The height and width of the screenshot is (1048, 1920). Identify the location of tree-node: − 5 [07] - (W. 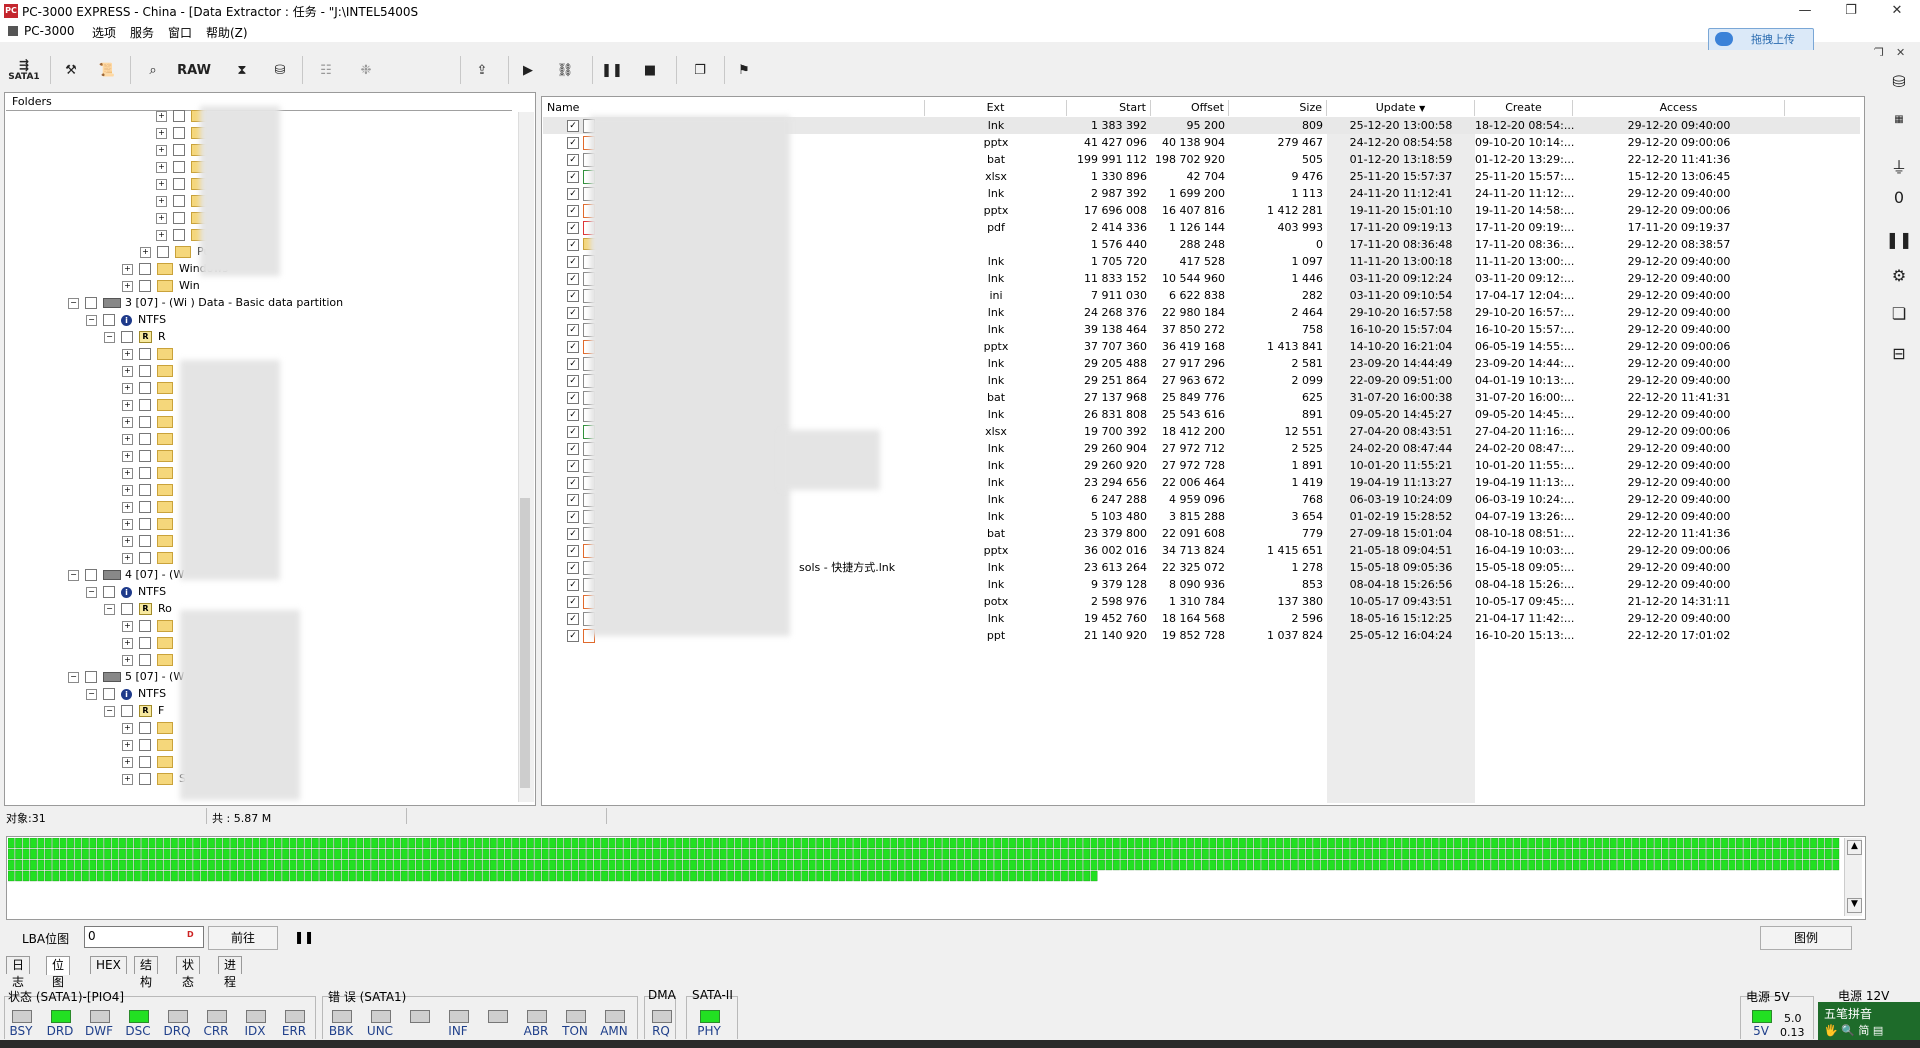
(126, 678).